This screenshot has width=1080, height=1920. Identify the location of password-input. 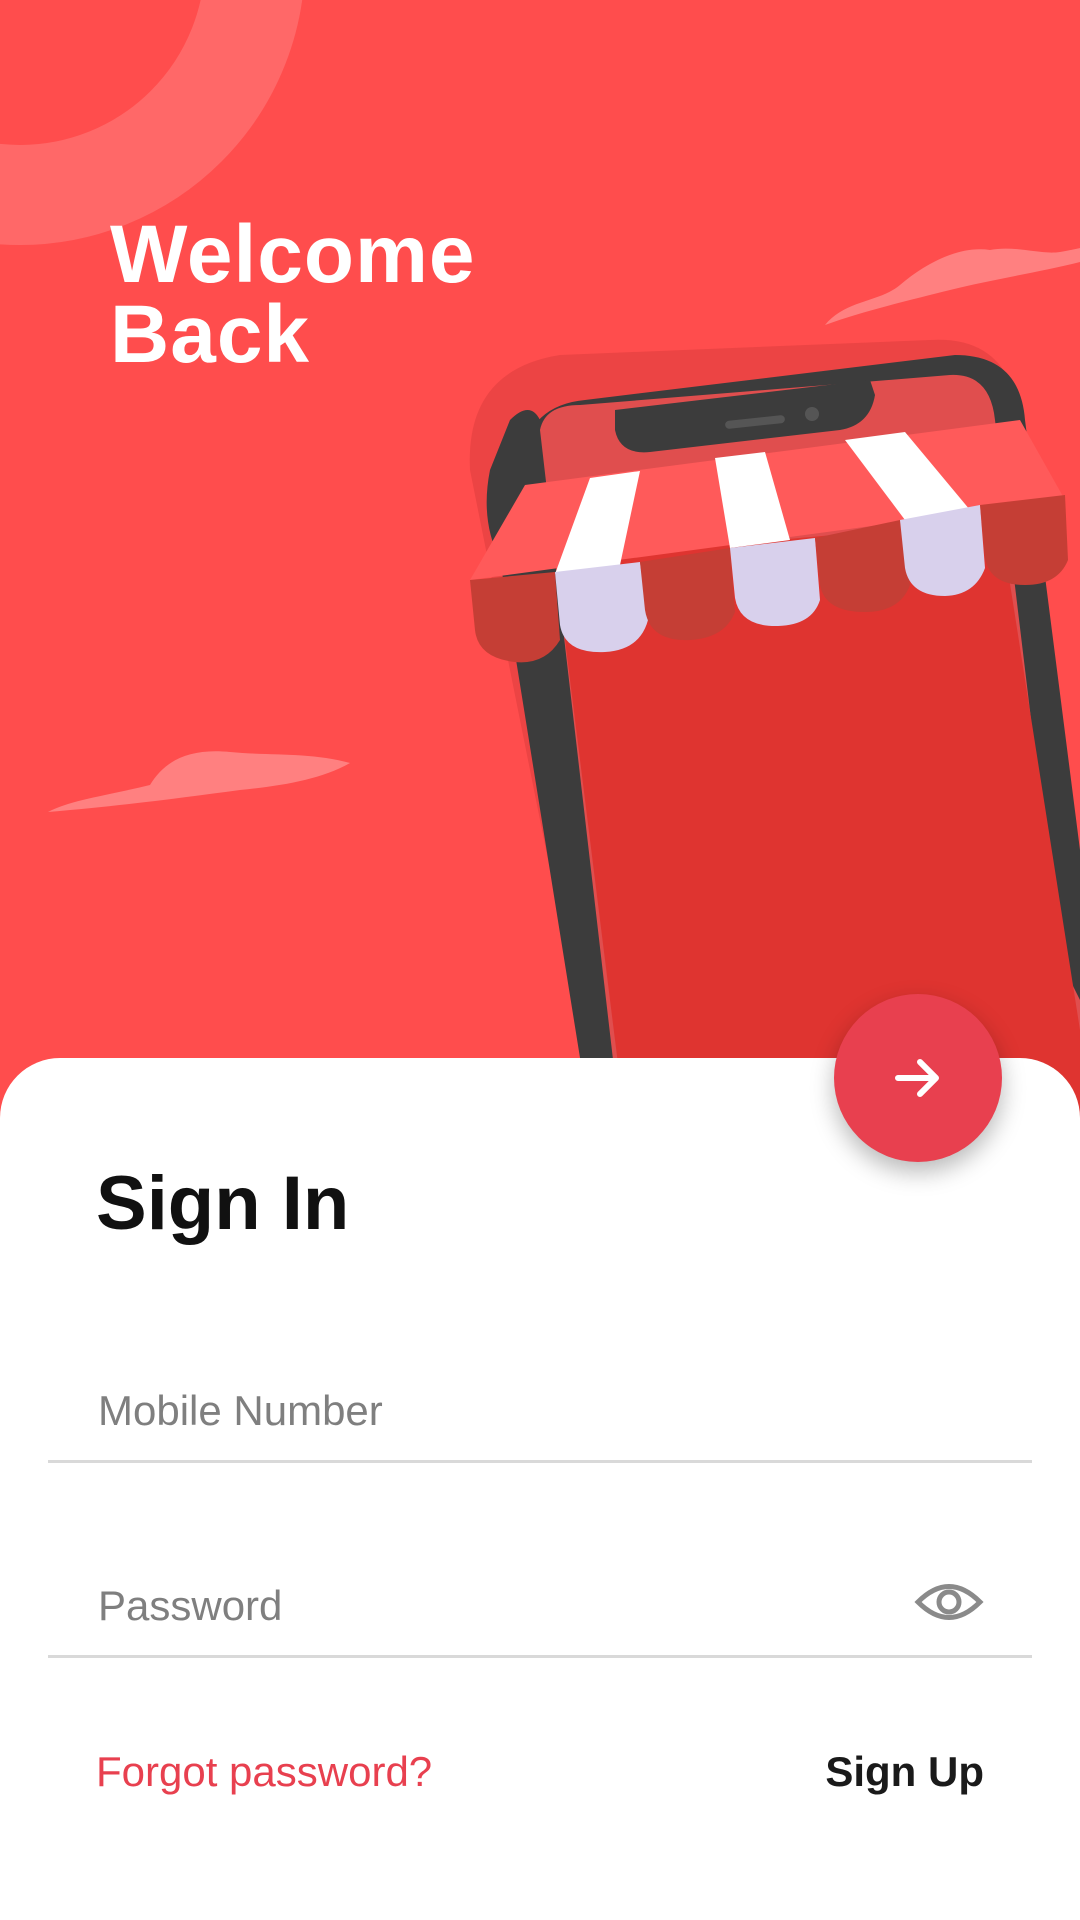
(498, 1606).